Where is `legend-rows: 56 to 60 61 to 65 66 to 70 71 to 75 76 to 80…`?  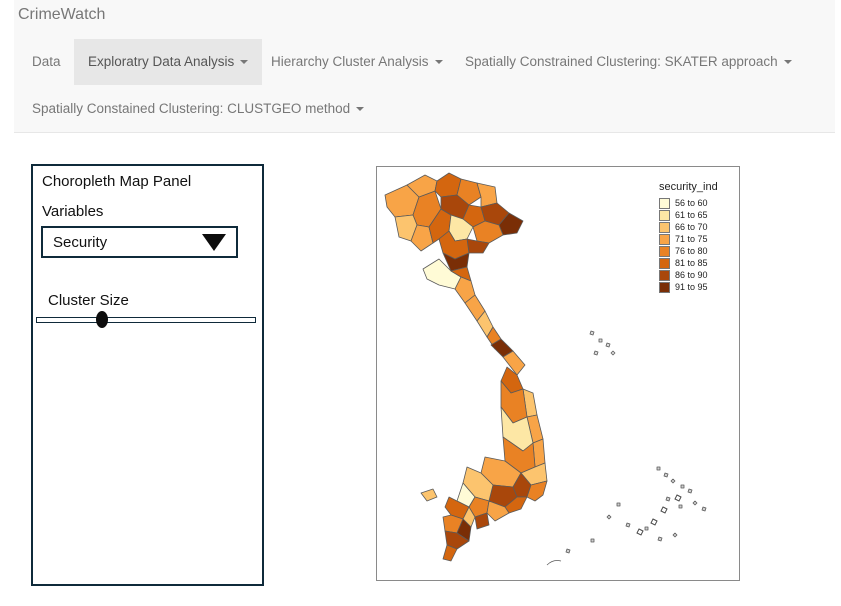 legend-rows: 56 to 60 61 to 65 66 to 70 71 to 75 76 to 80… is located at coordinates (688, 245).